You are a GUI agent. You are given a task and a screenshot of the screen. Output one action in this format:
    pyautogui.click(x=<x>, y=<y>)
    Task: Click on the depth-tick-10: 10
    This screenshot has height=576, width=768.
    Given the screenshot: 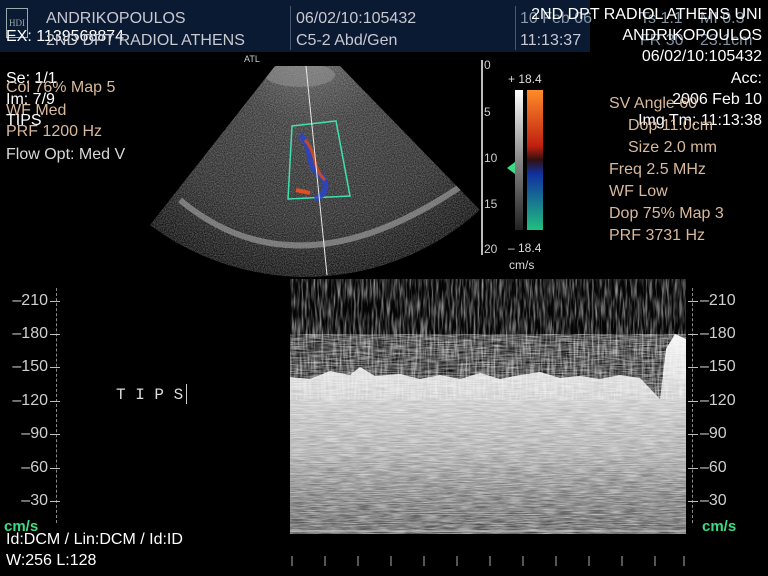 What is the action you would take?
    pyautogui.click(x=491, y=158)
    